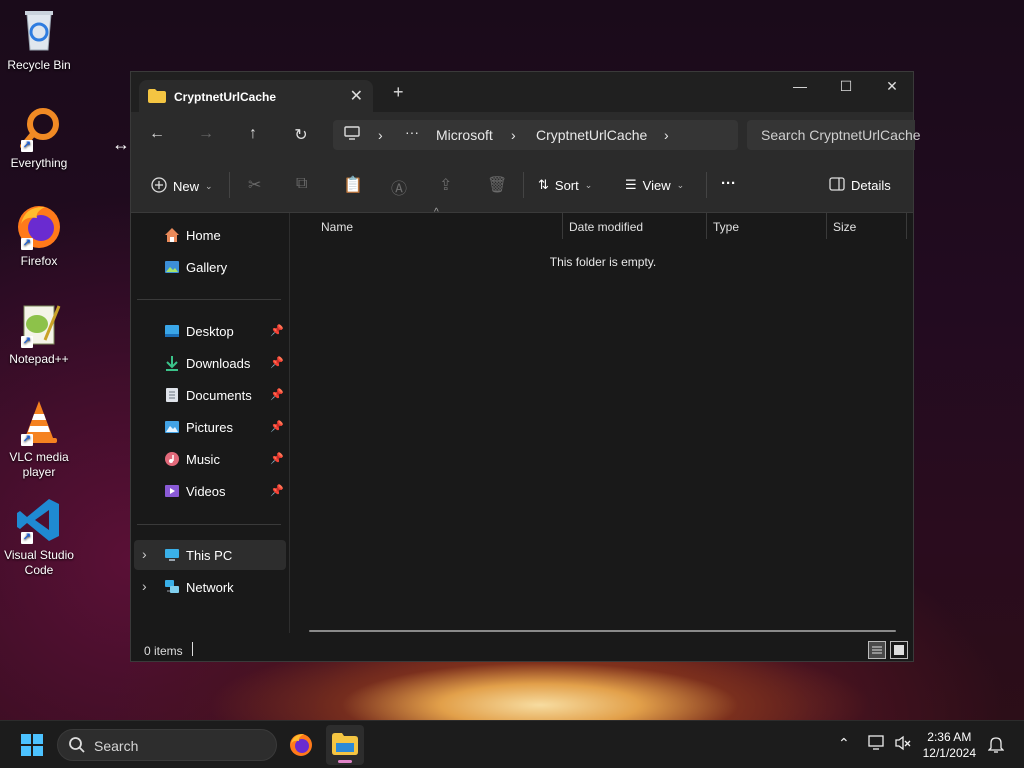 The height and width of the screenshot is (768, 1024). What do you see at coordinates (412, 132) in the screenshot?
I see `breadcrumb-overflow: ···` at bounding box center [412, 132].